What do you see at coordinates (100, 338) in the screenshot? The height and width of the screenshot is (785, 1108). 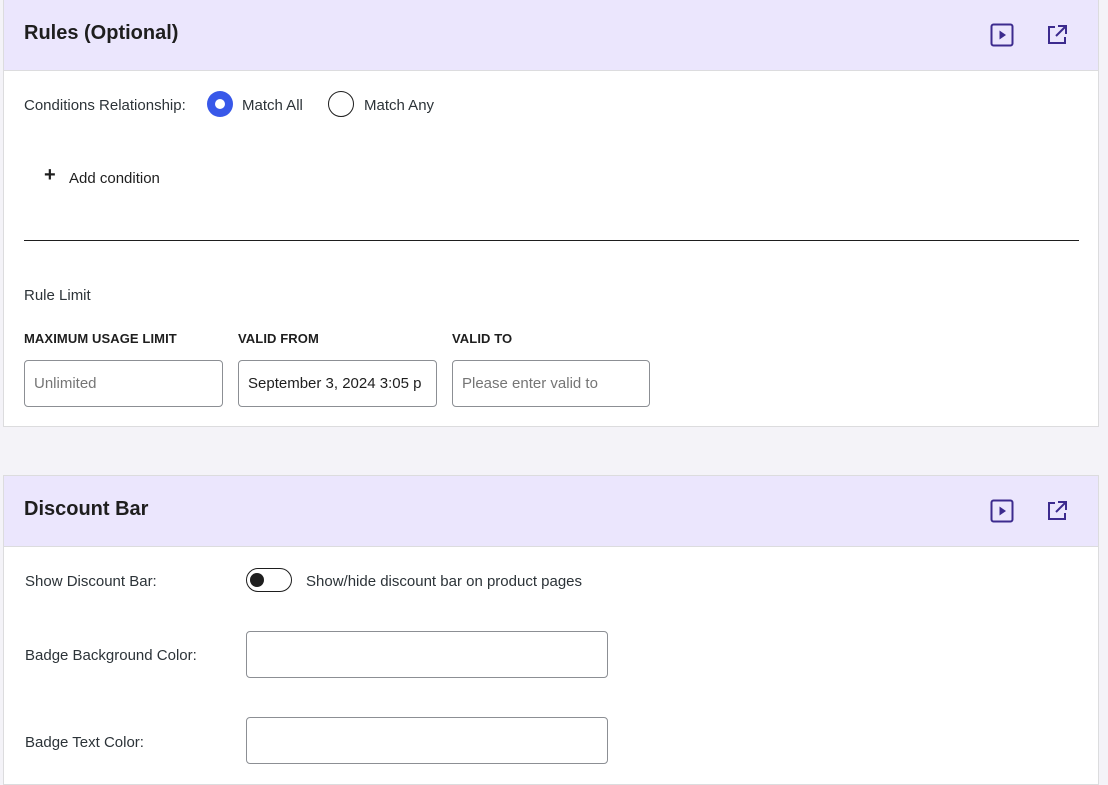 I see `max-usage-label: MAXIMUM USAGE LIMIT` at bounding box center [100, 338].